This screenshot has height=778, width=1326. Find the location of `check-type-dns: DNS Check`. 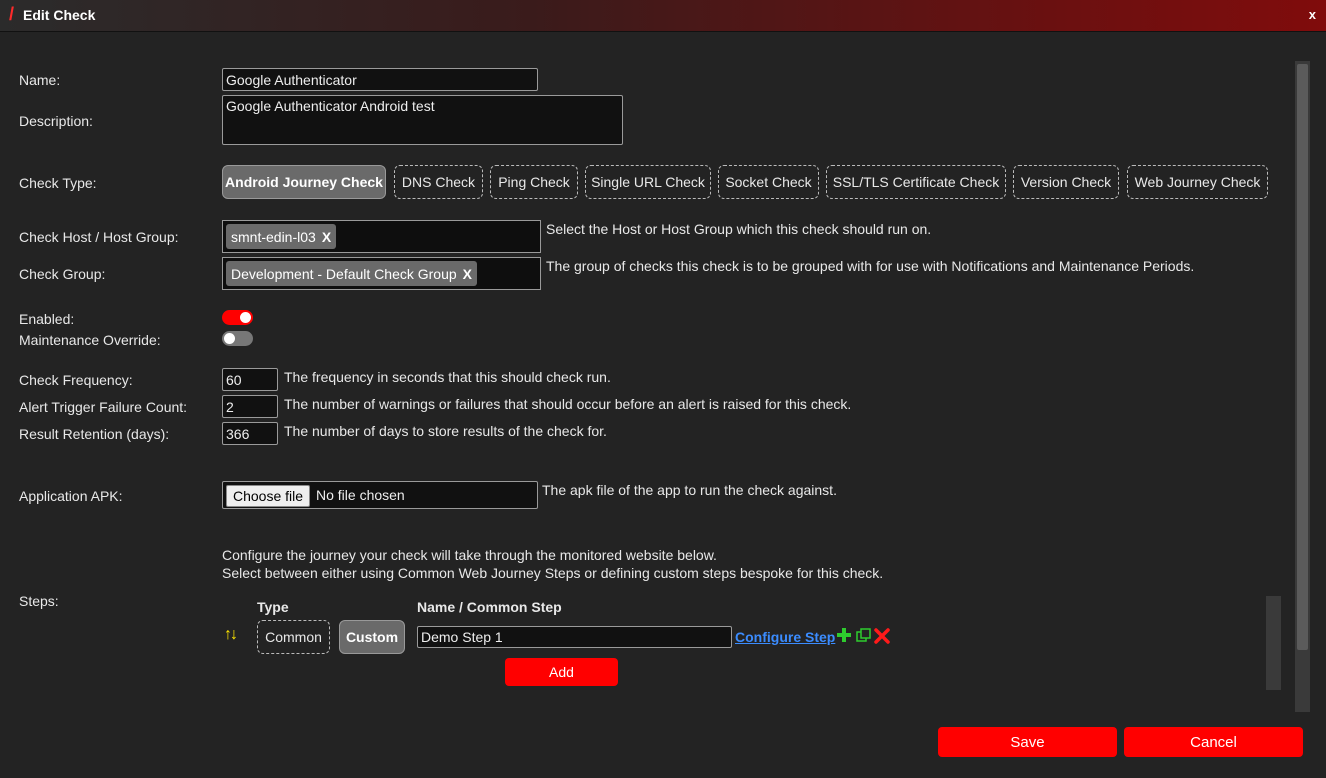

check-type-dns: DNS Check is located at coordinates (438, 182).